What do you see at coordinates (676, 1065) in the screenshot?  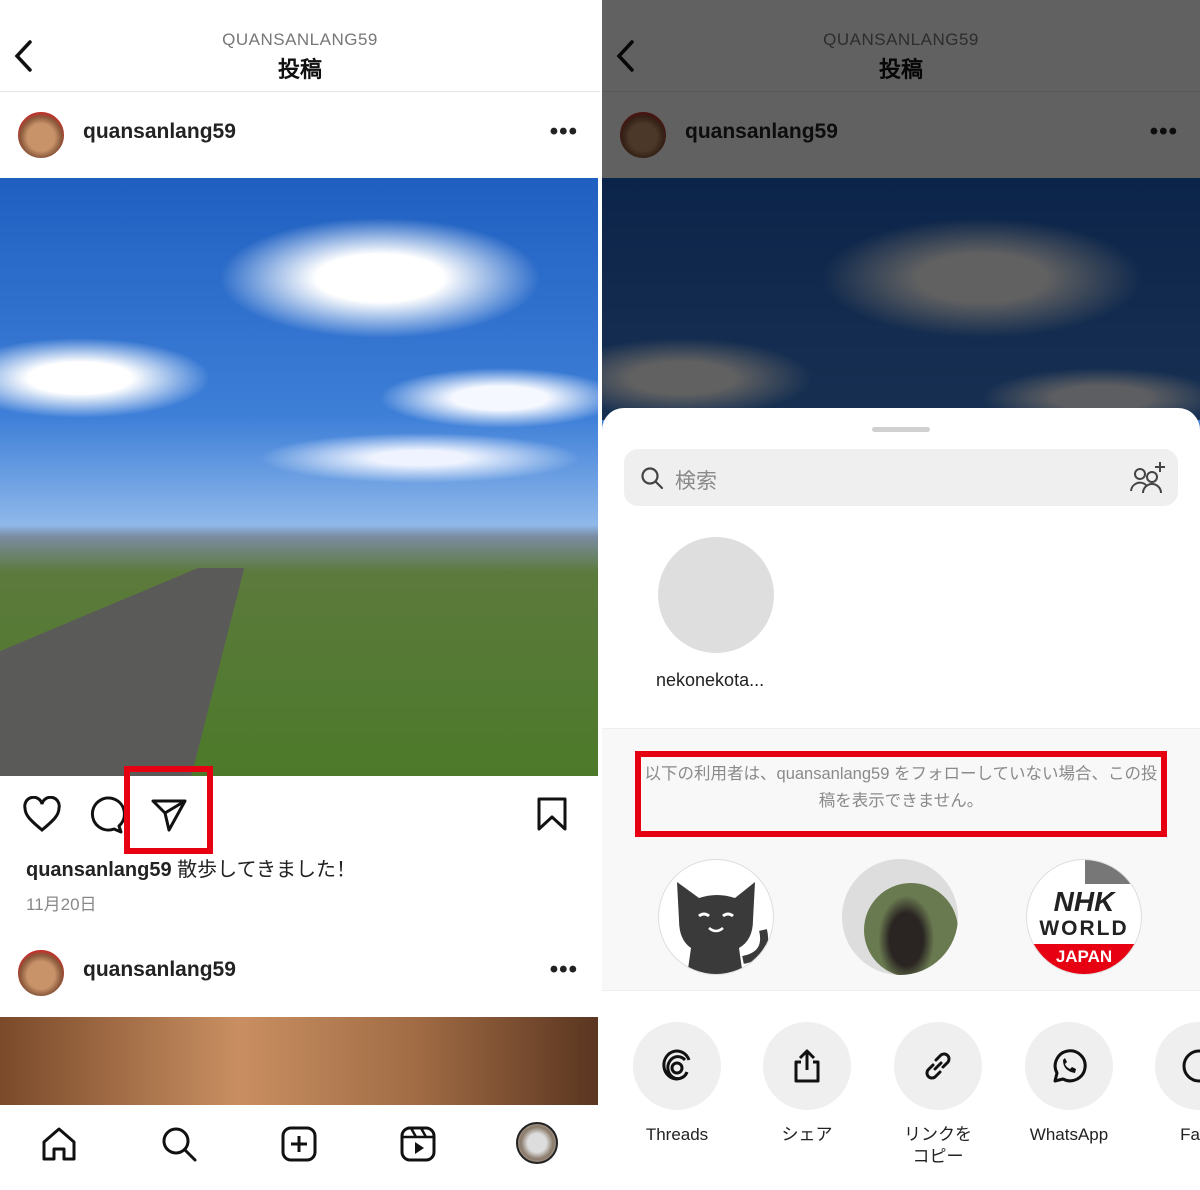 I see `threads-icon` at bounding box center [676, 1065].